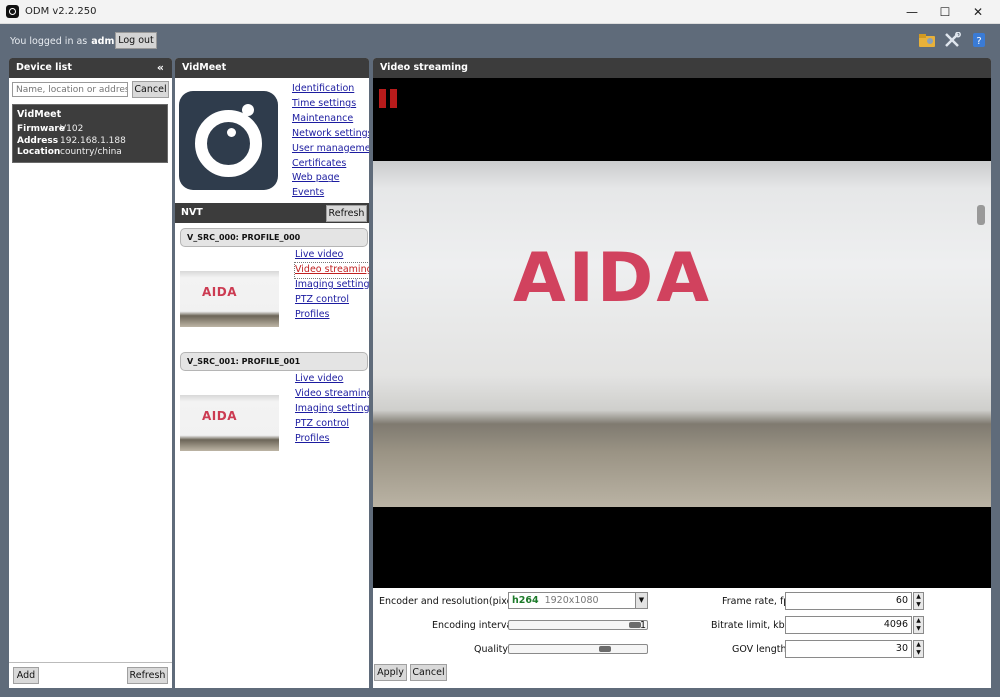  What do you see at coordinates (274, 361) in the screenshot?
I see `profile-header: V_SRC_001: PROFILE_001` at bounding box center [274, 361].